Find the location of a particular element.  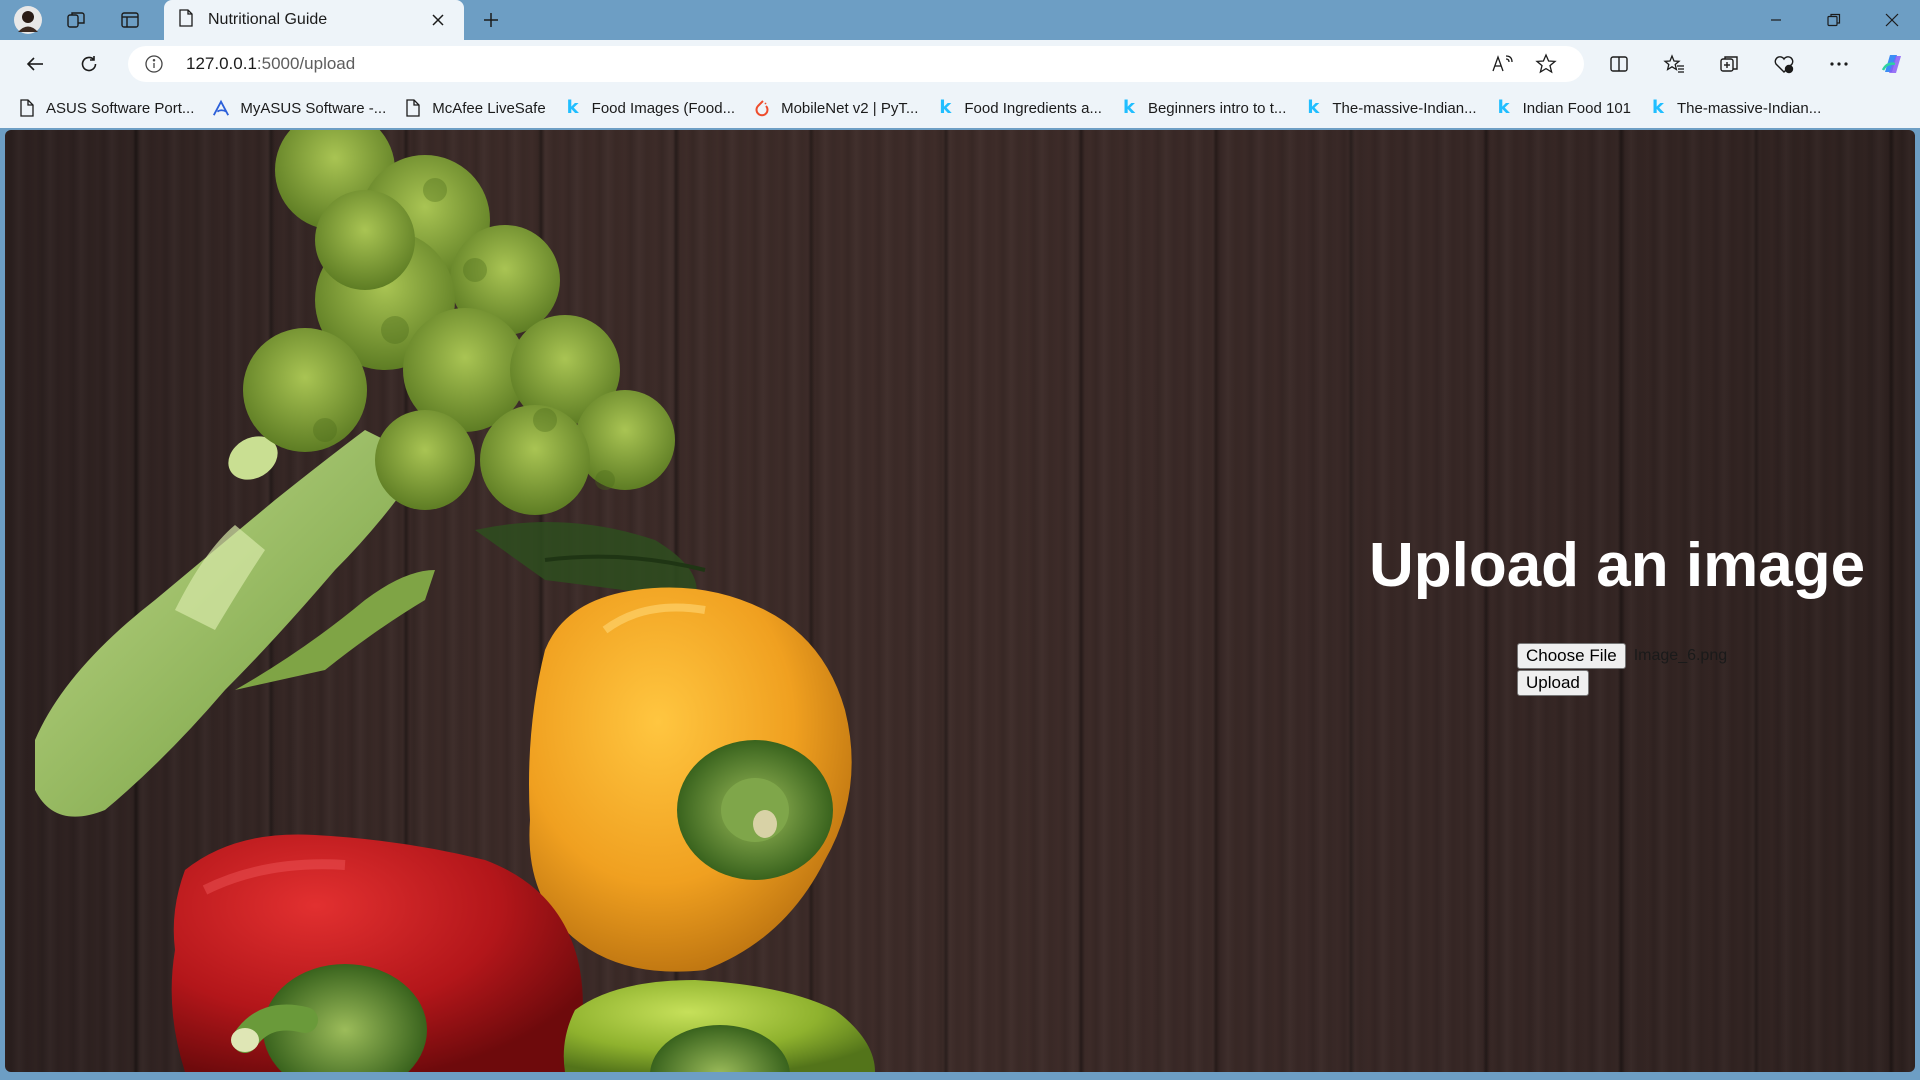

address-bar: 127.0.0.1:5000/upload is located at coordinates (856, 64).